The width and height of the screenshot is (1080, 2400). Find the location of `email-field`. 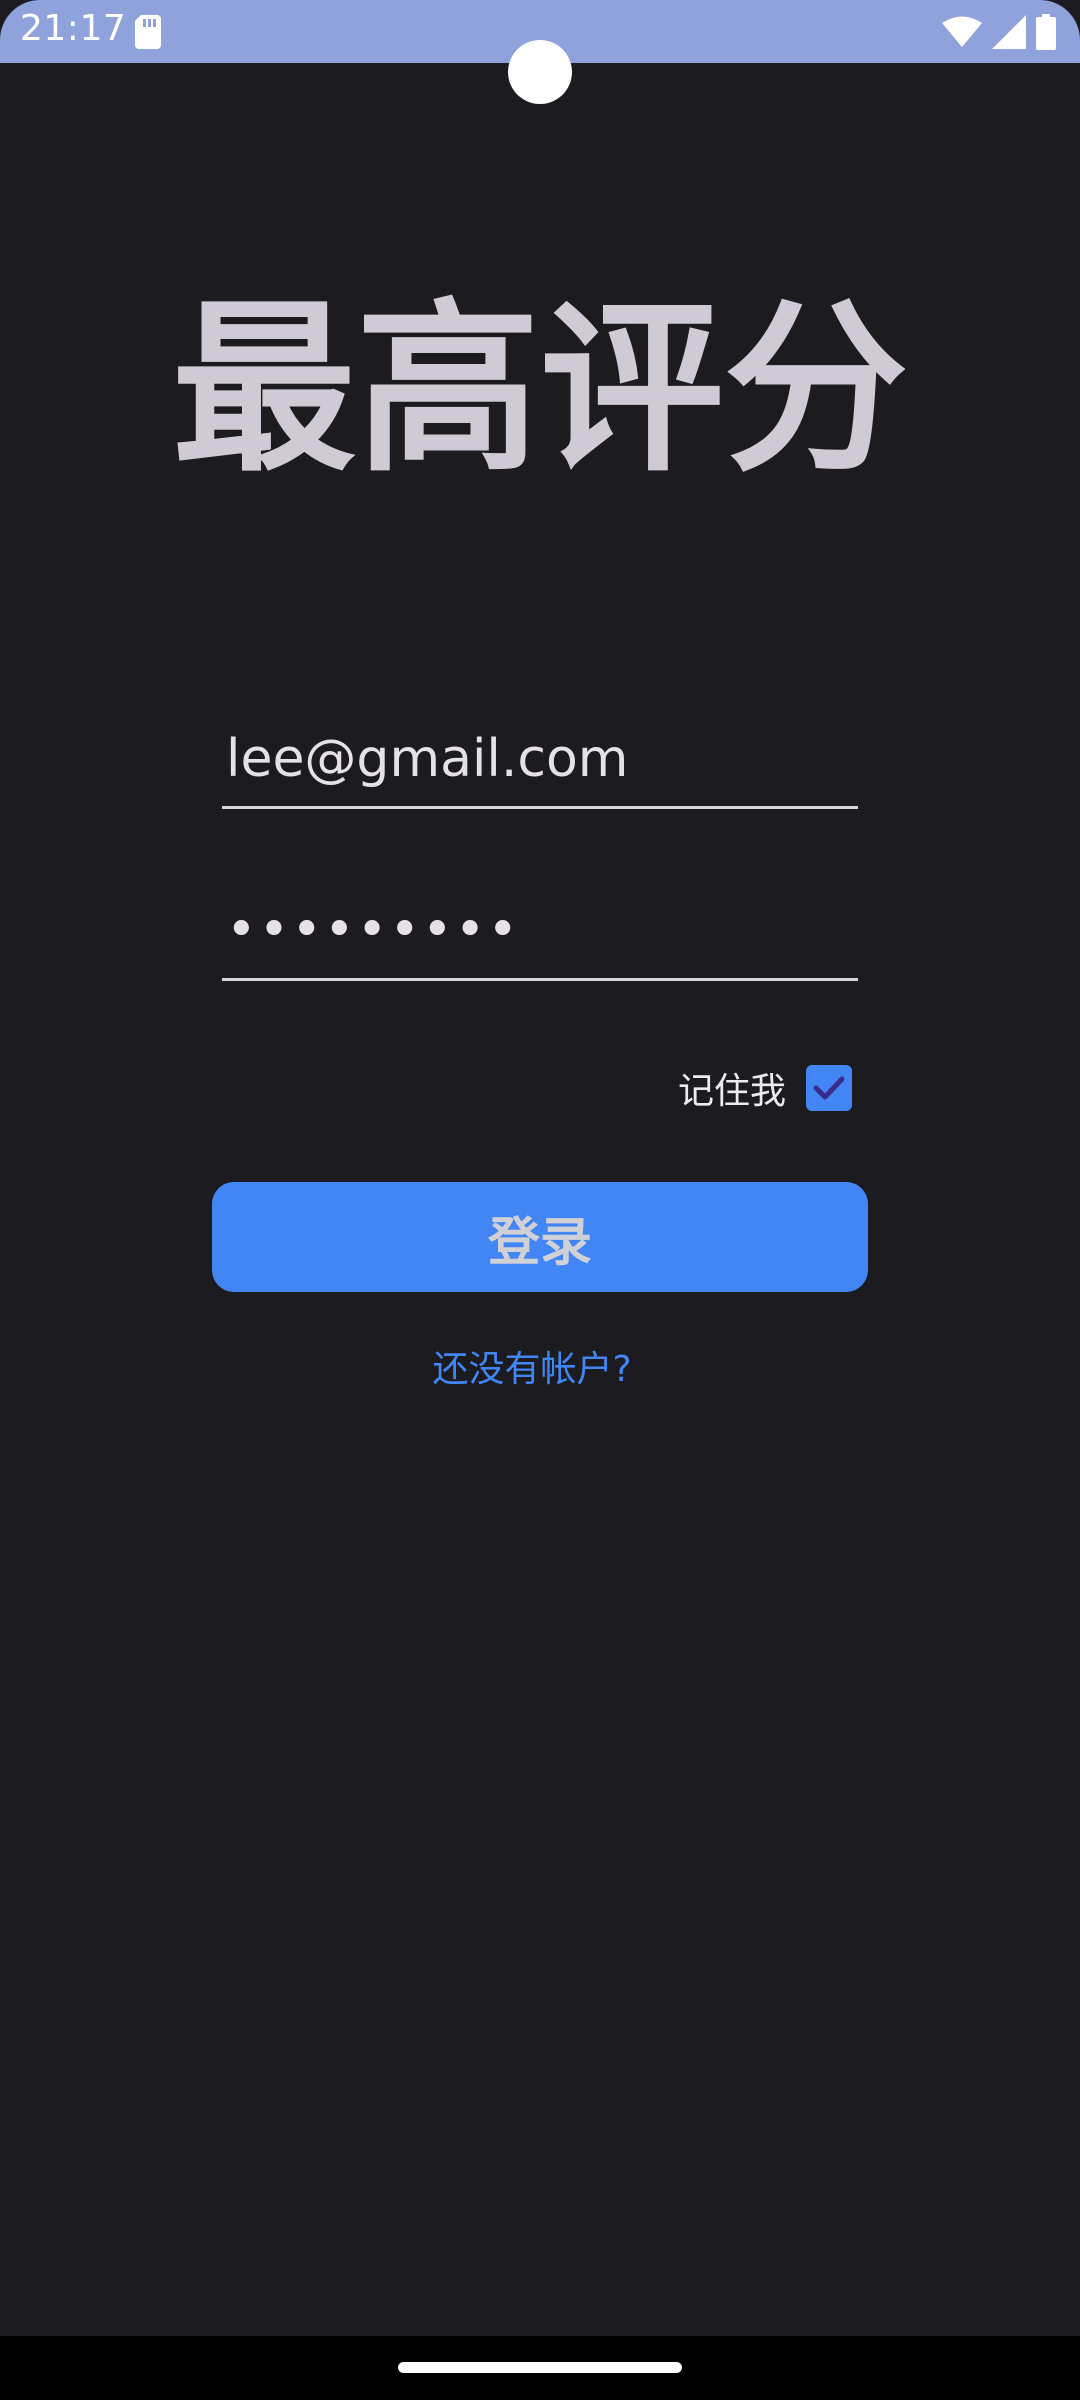

email-field is located at coordinates (540, 767).